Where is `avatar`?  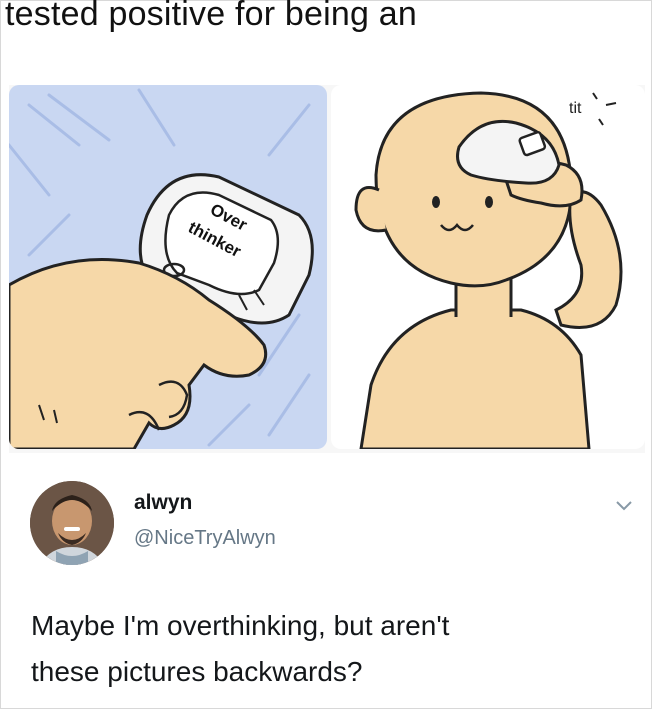
avatar is located at coordinates (72, 523).